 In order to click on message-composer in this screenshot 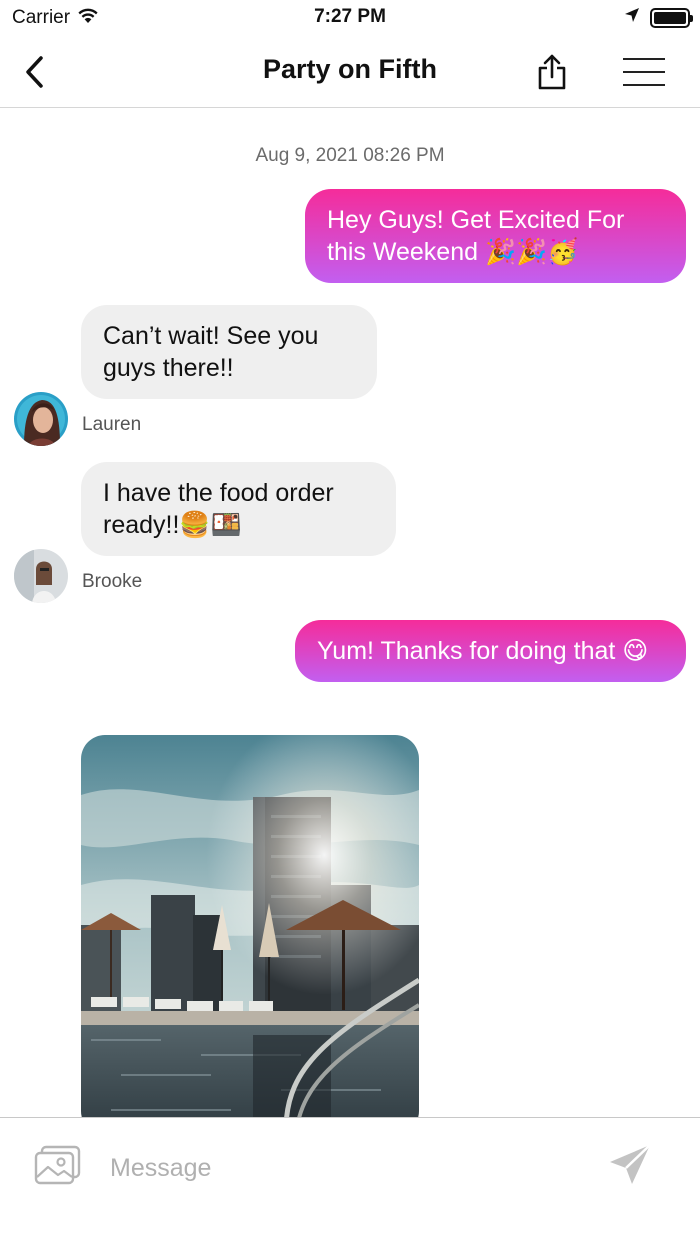, I will do `click(350, 1180)`.